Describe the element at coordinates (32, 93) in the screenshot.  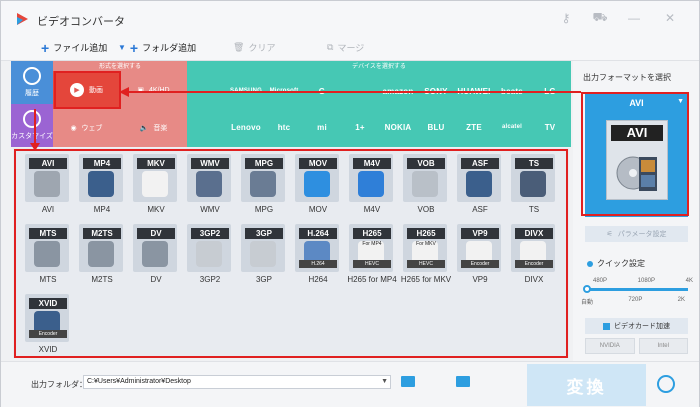
I see `history-label: 履歴` at that location.